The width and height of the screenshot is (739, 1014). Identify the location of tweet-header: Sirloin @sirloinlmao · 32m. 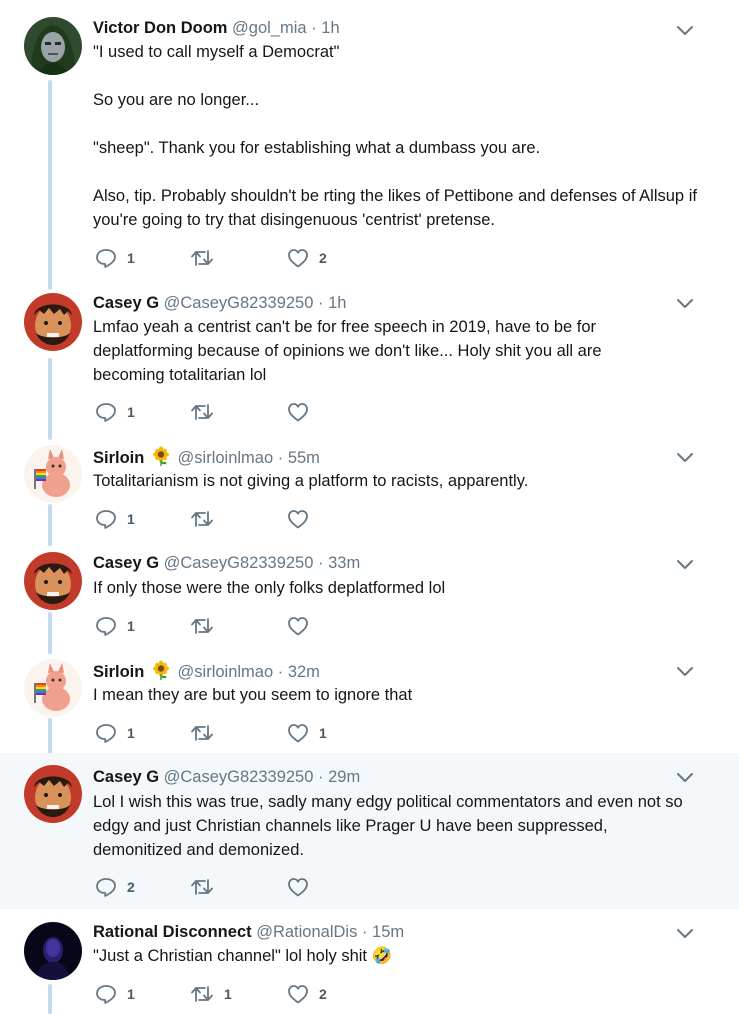
(206, 672).